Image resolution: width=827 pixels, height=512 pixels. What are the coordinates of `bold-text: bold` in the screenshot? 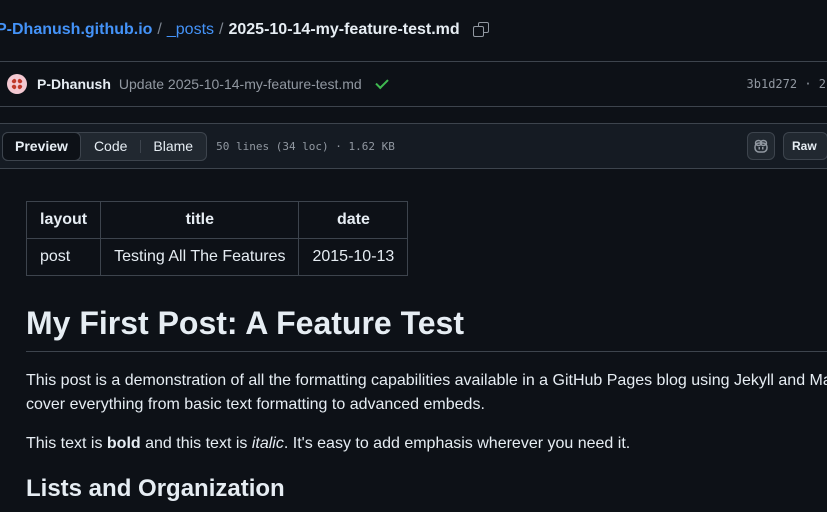 It's located at (123, 443).